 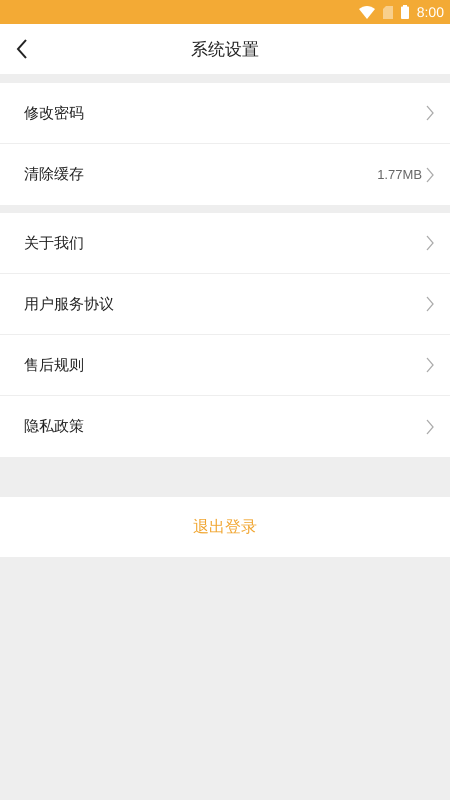 What do you see at coordinates (430, 12) in the screenshot?
I see `status-time: 8:00` at bounding box center [430, 12].